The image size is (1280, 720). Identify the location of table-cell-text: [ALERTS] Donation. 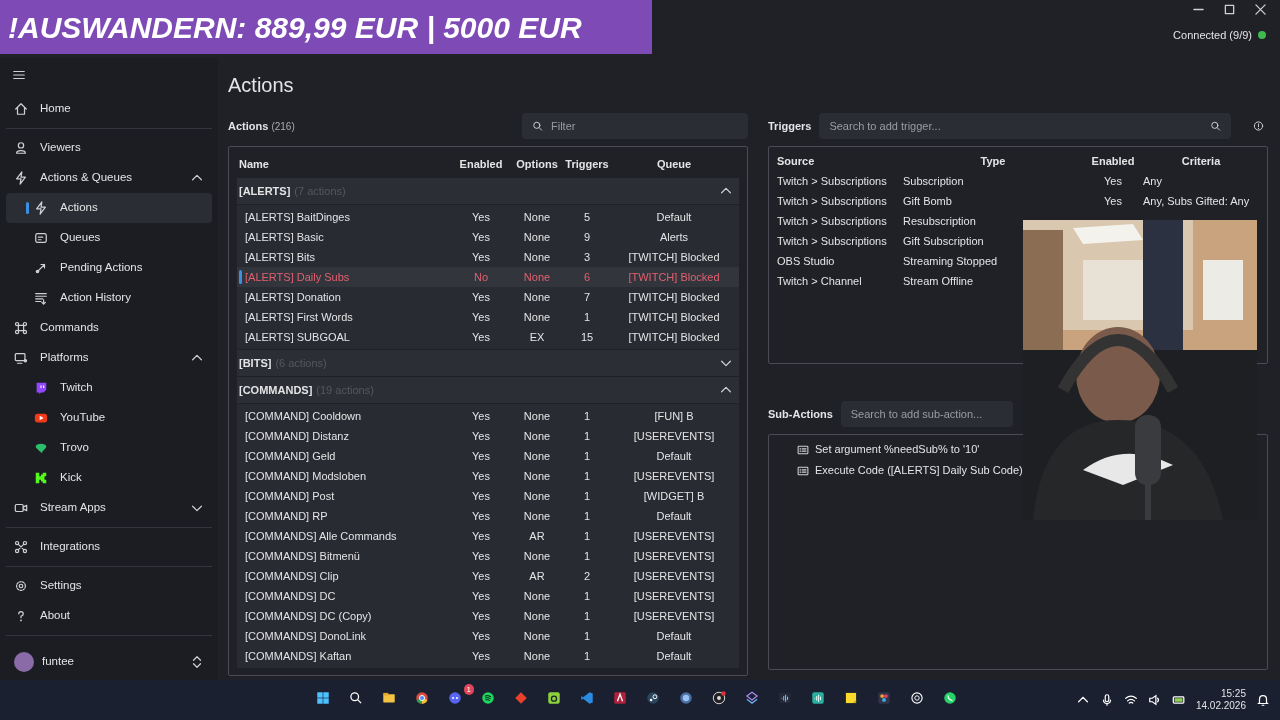
(293, 297).